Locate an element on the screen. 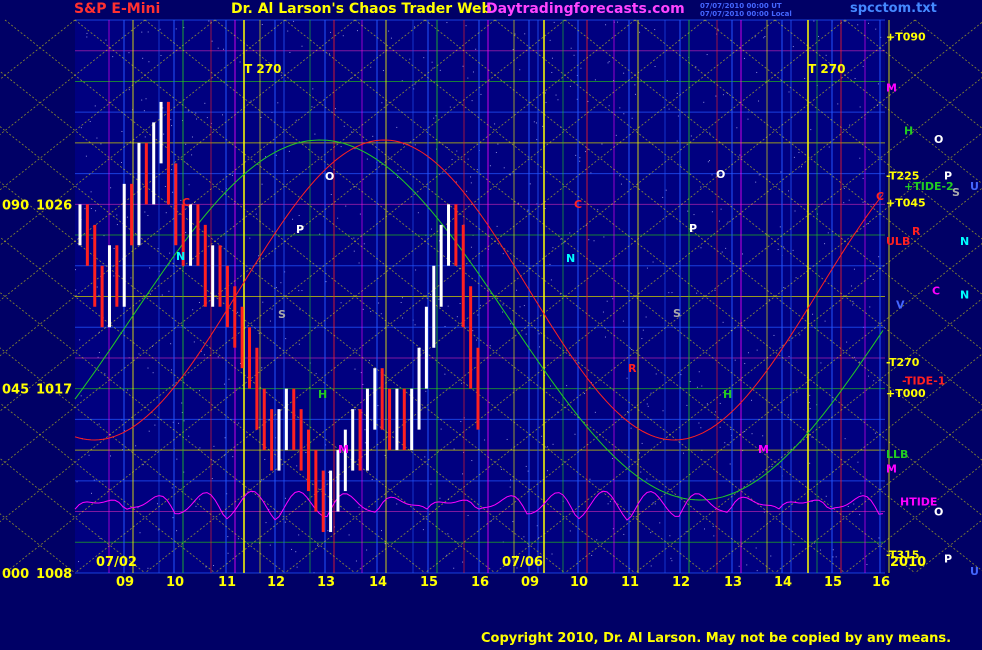  right-label: C is located at coordinates (880, 196).